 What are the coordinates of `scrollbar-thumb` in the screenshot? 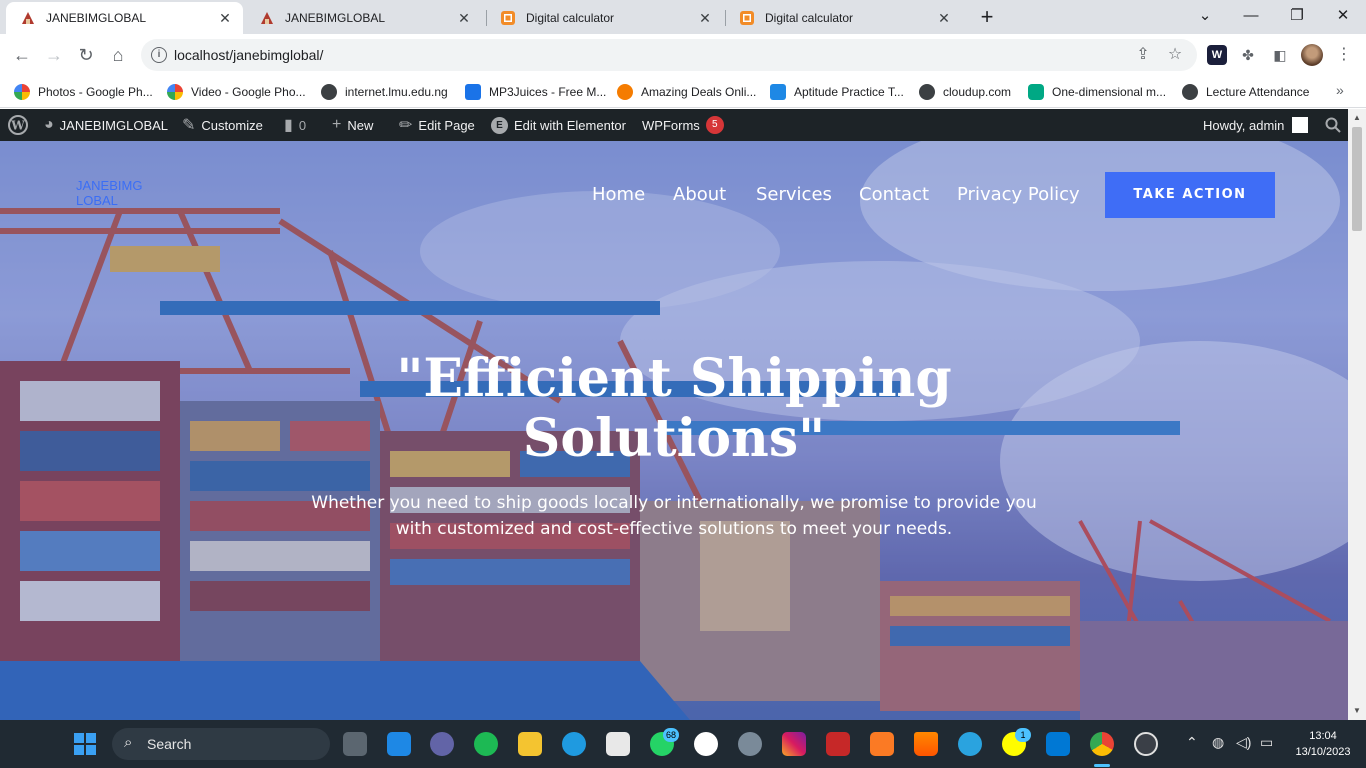 It's located at (1357, 179).